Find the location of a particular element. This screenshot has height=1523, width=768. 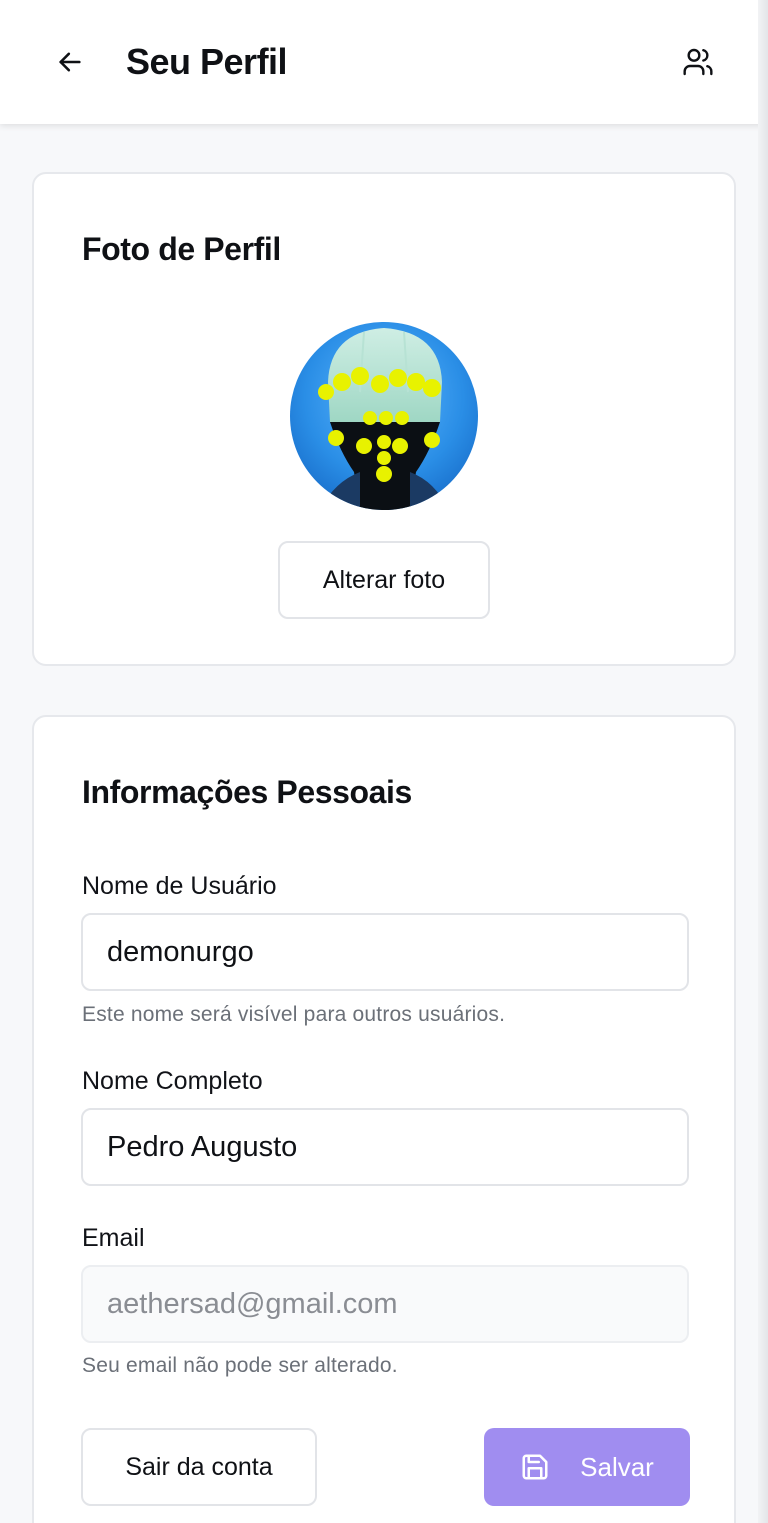

save-button: Salvar is located at coordinates (587, 1467).